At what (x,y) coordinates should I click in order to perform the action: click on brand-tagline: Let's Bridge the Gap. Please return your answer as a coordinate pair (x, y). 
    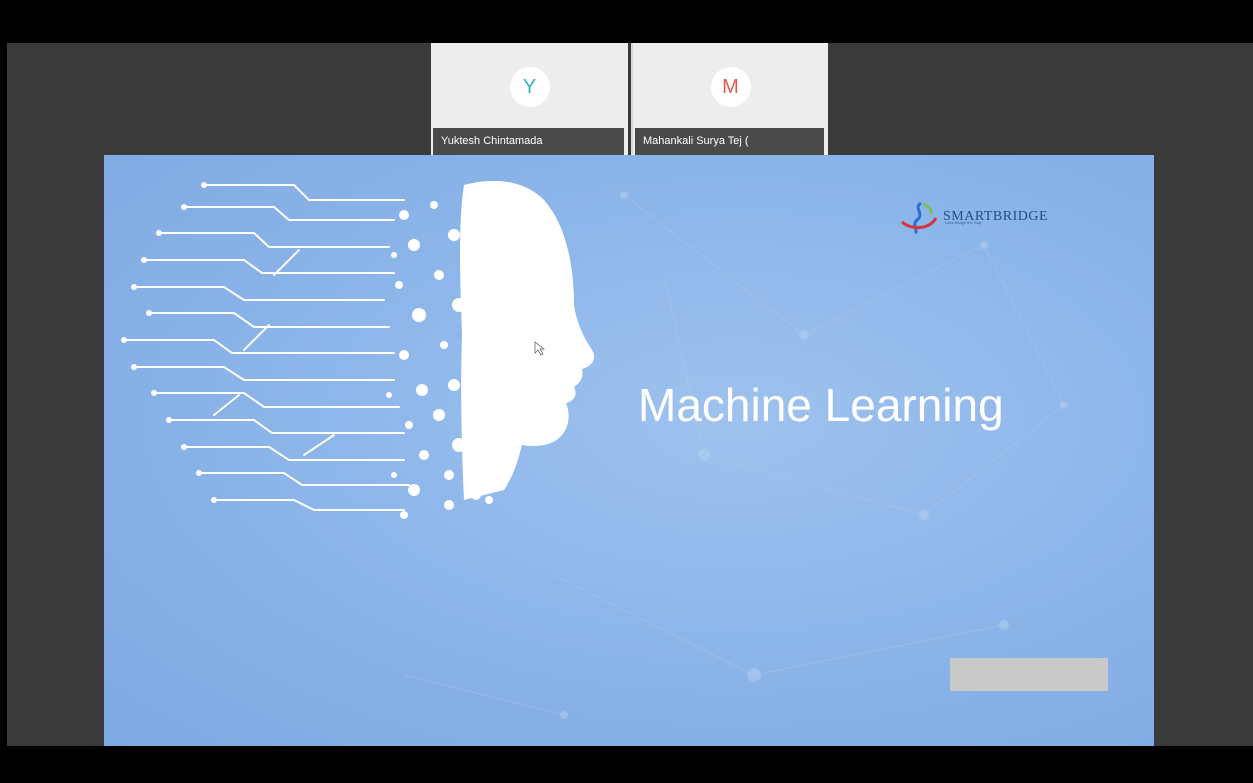
    Looking at the image, I should click on (963, 222).